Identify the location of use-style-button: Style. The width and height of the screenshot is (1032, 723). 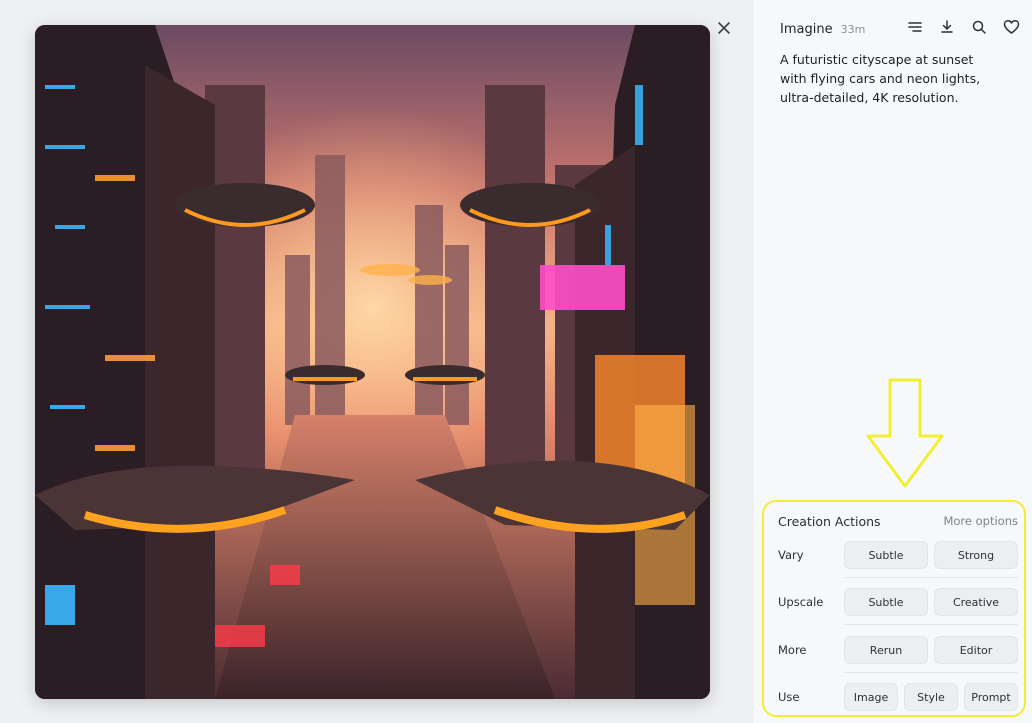
(931, 697).